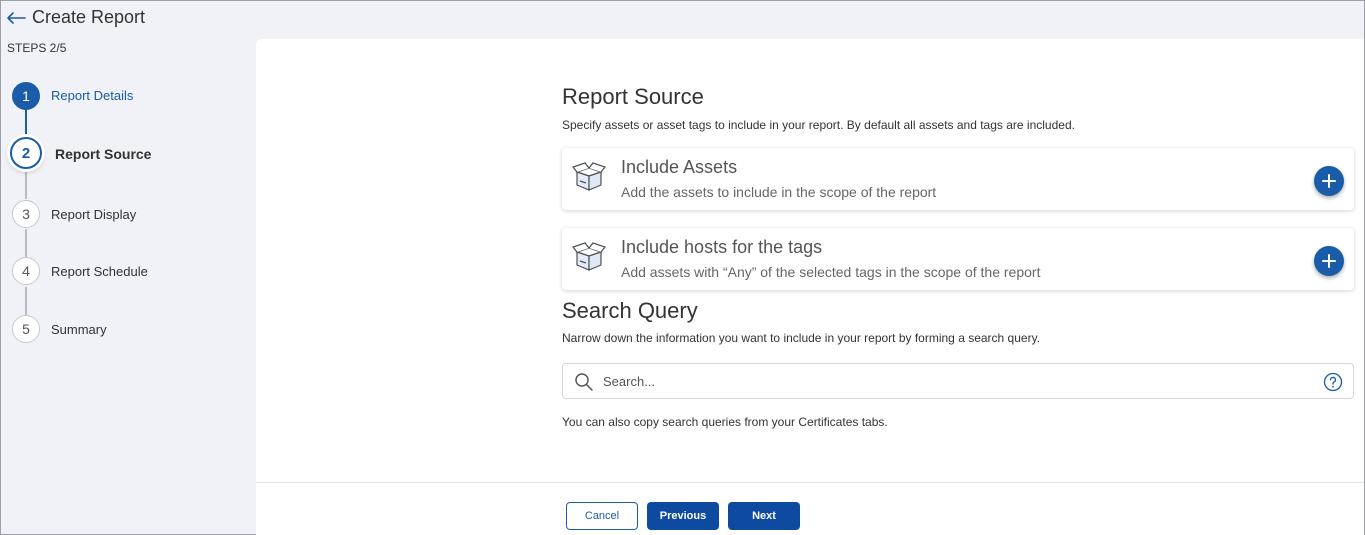 The image size is (1365, 535). Describe the element at coordinates (26, 214) in the screenshot. I see `step-number: 3` at that location.